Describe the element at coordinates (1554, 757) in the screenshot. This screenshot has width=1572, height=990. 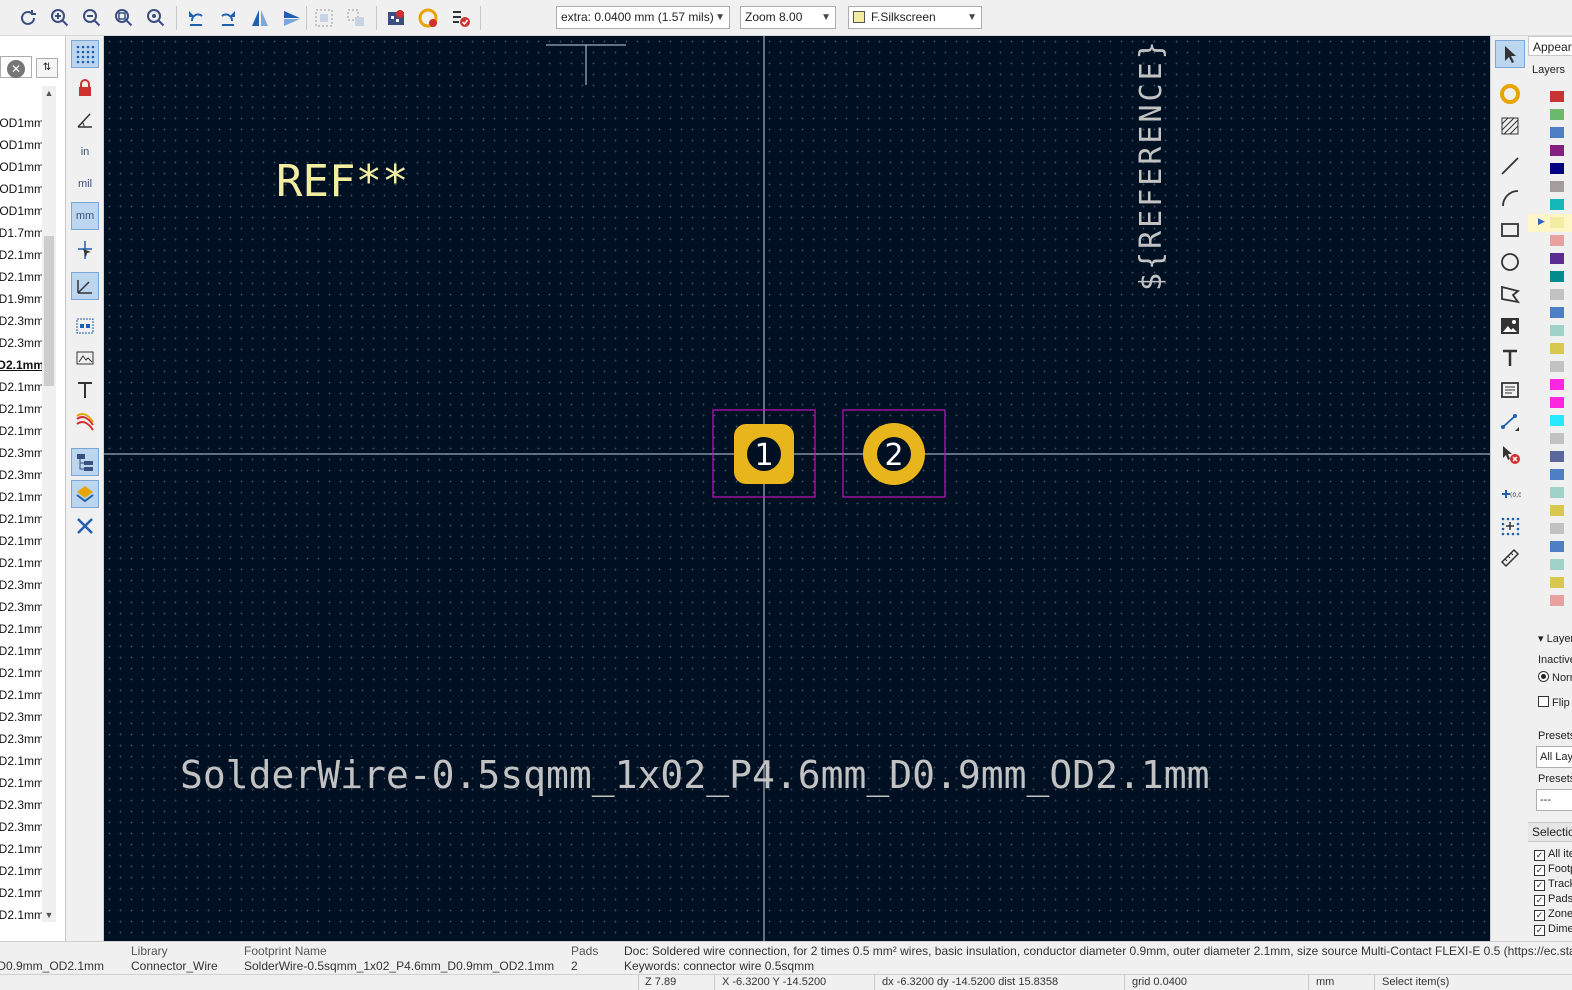
I see `preset-select: All Layers` at that location.